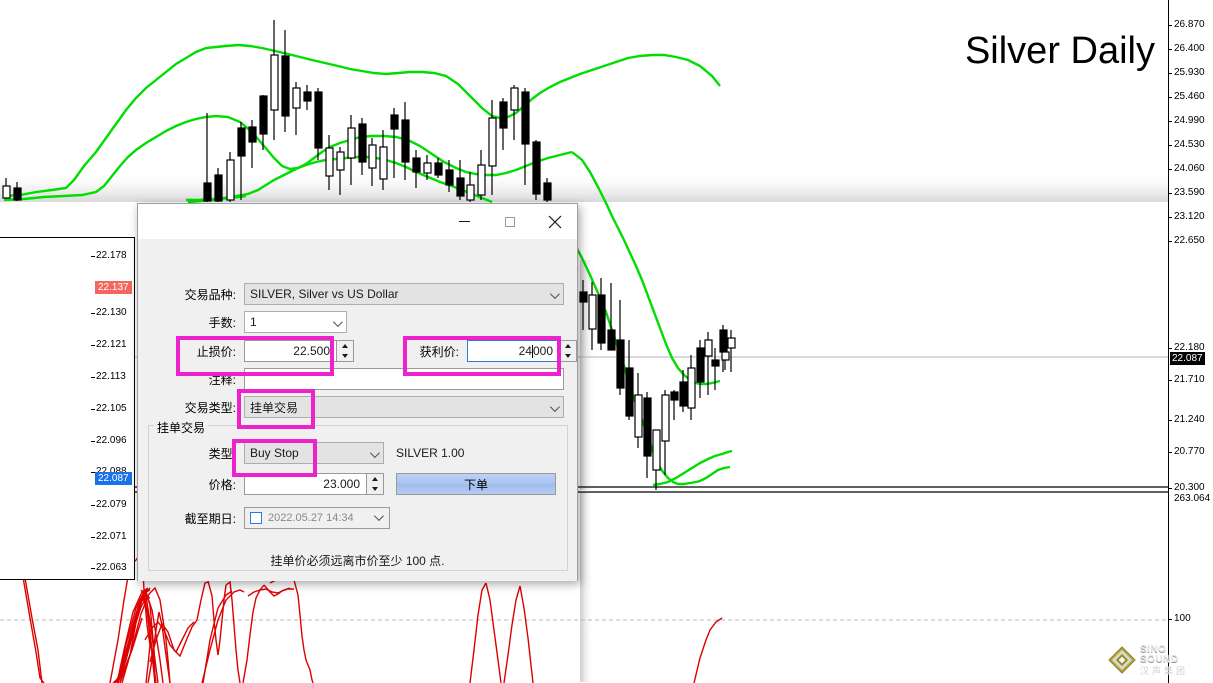 The image size is (1213, 683). I want to click on expiry-datefield: 2022.05.27 14:34, so click(317, 518).